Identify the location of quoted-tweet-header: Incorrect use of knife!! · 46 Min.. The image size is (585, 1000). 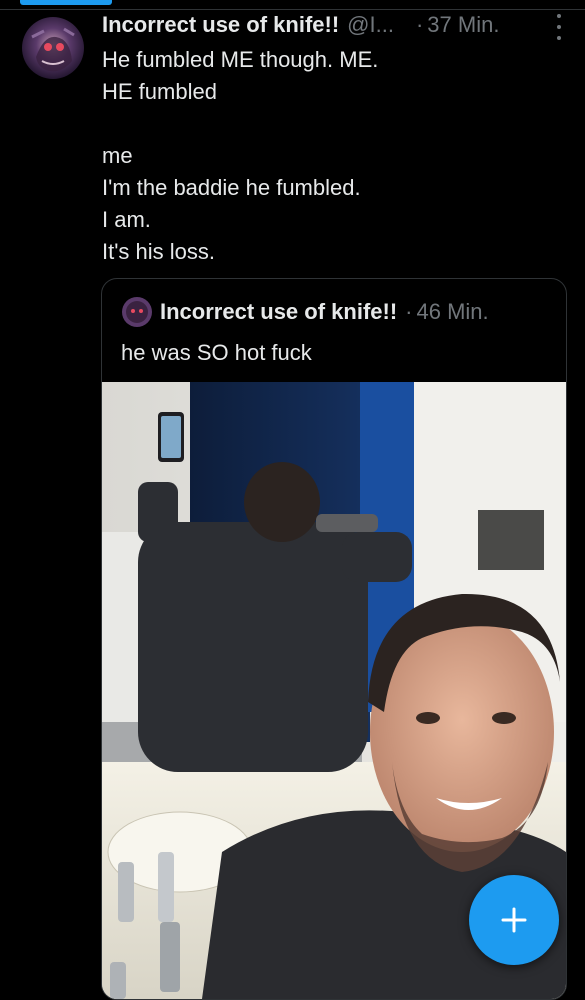
(324, 312).